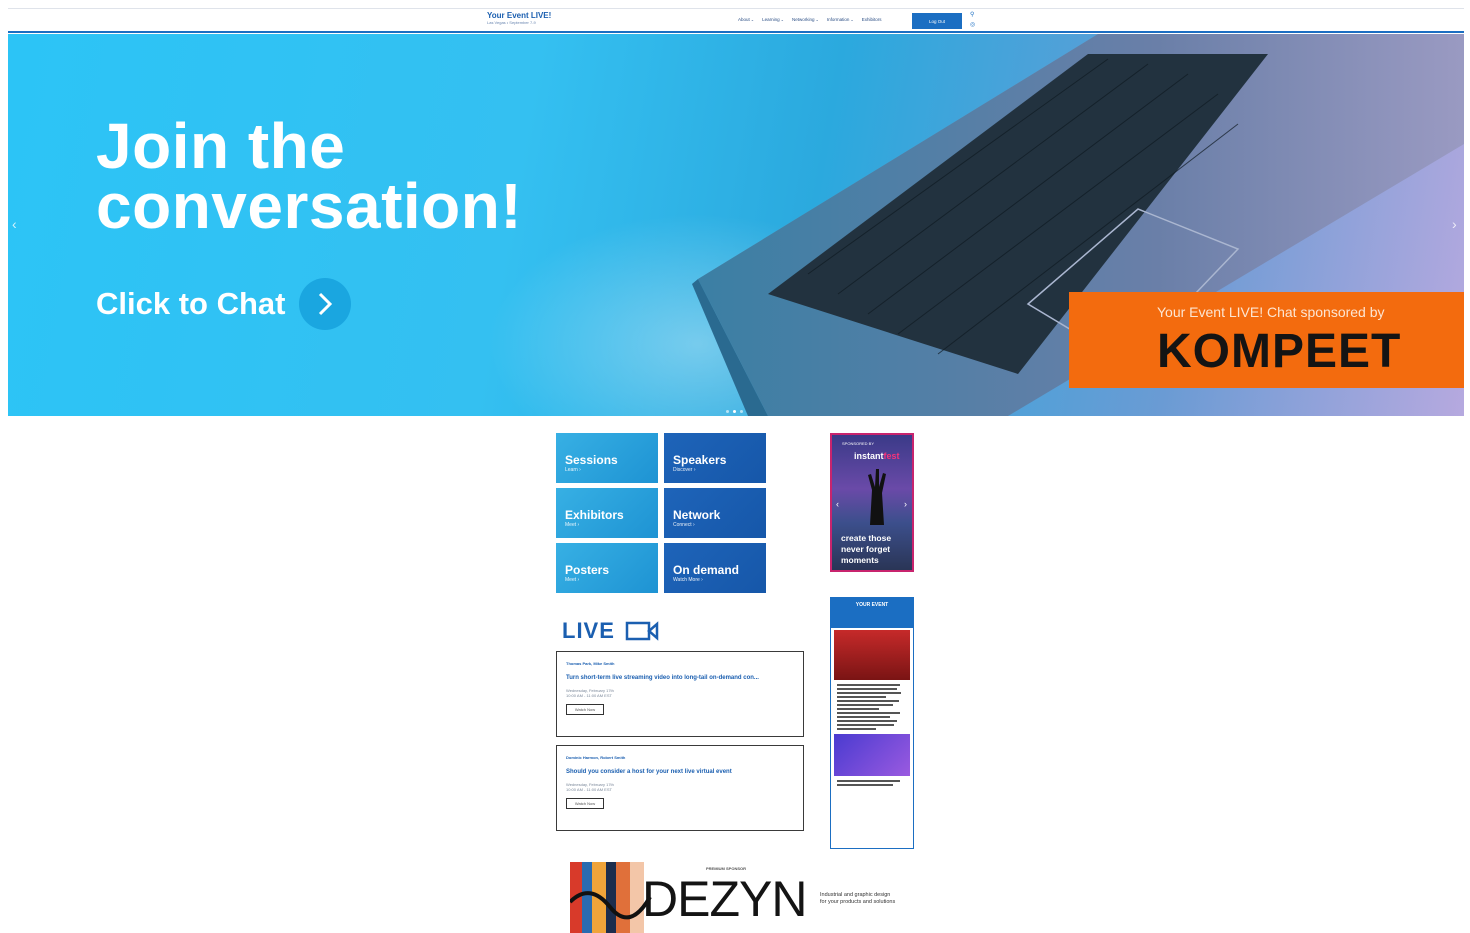 Image resolution: width=1470 pixels, height=933 pixels. Describe the element at coordinates (715, 568) in the screenshot. I see `tile-on-demand: On demand Watch More ›` at that location.